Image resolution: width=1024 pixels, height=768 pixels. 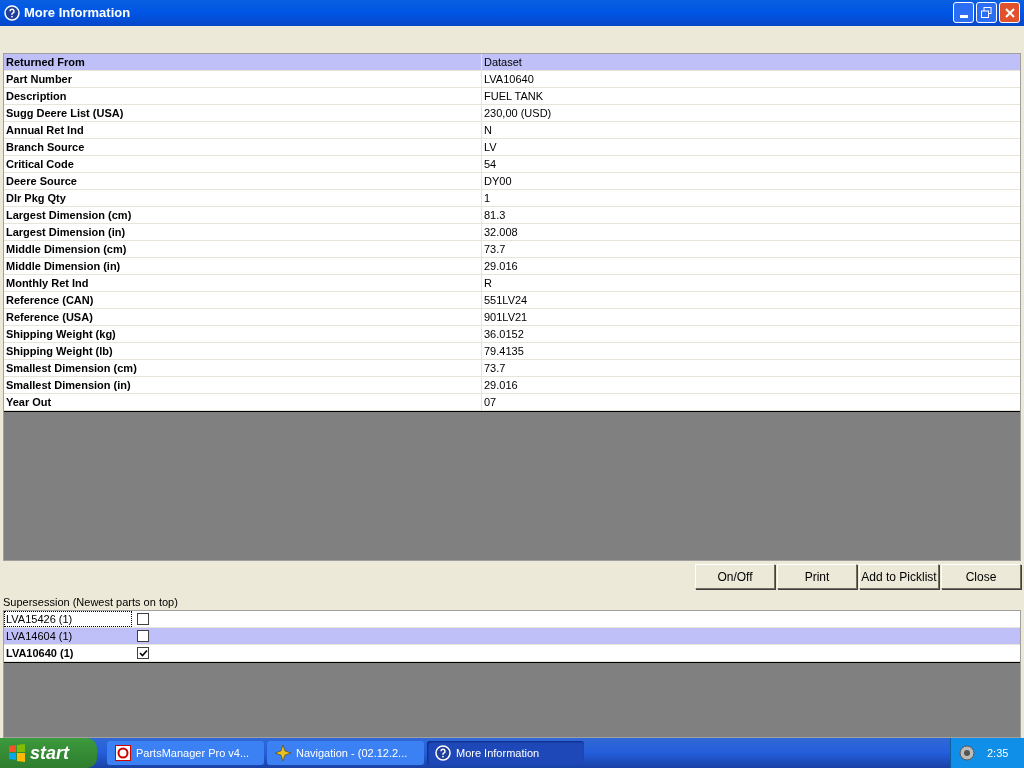 What do you see at coordinates (505, 753) in the screenshot?
I see `taskbar-button: More Information` at bounding box center [505, 753].